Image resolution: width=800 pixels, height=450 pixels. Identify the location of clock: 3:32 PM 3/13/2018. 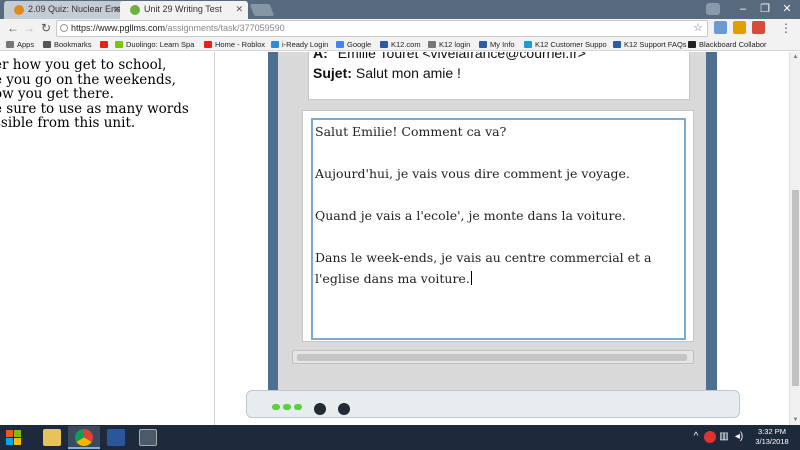
(772, 437).